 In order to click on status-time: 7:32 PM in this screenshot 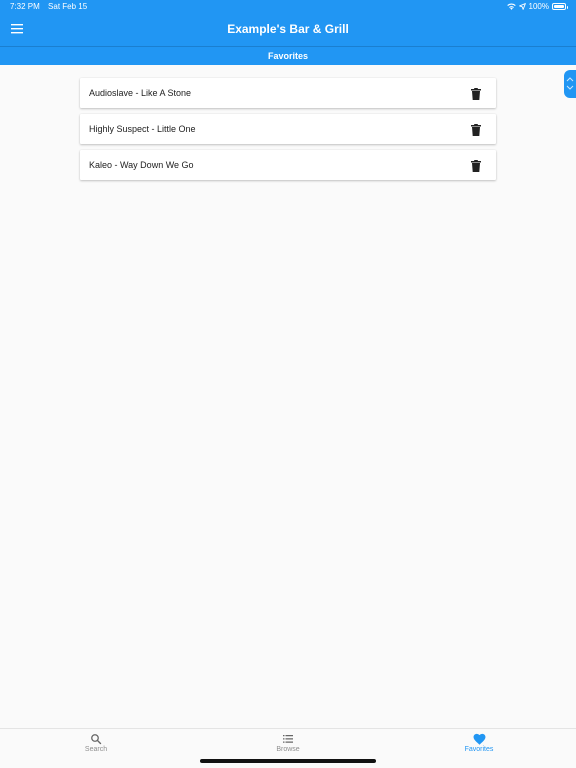, I will do `click(25, 6)`.